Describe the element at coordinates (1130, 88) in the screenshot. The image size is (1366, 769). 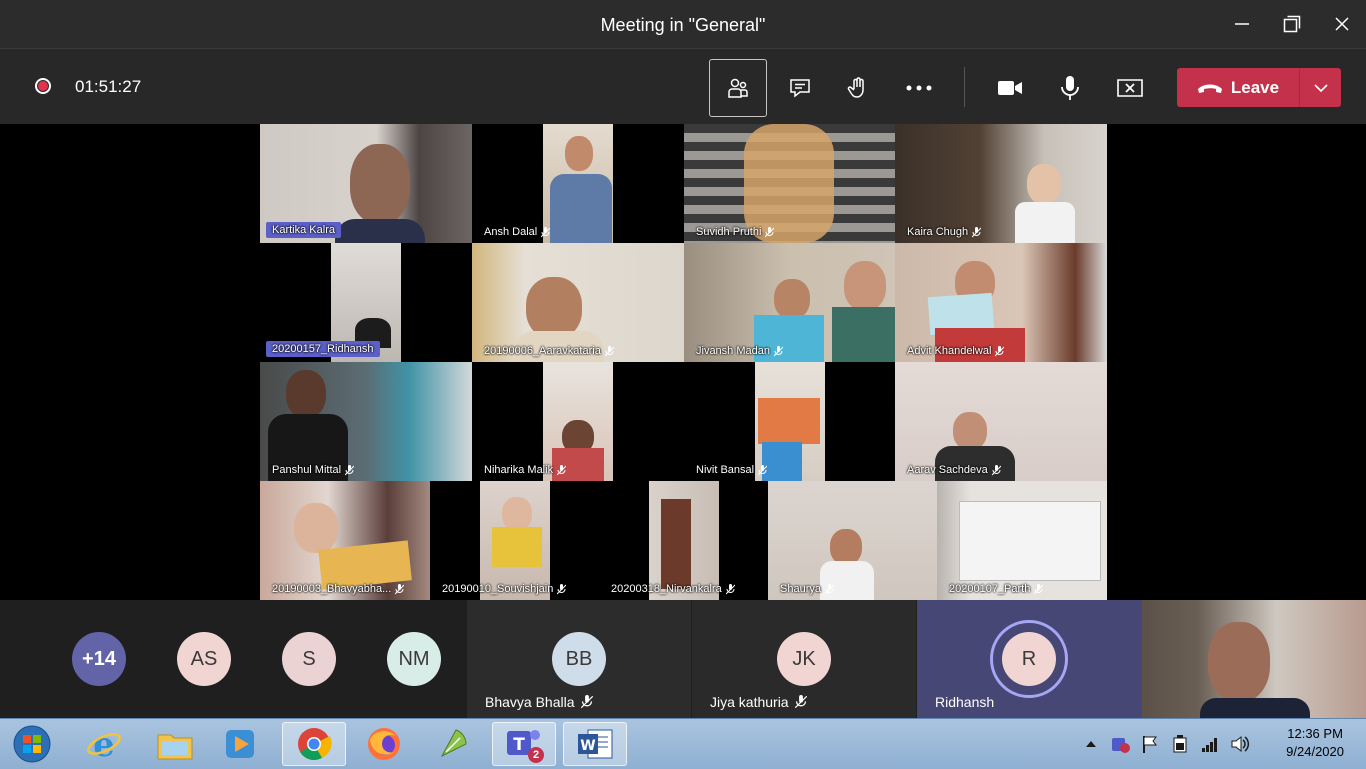
I see `share-screen-button` at that location.